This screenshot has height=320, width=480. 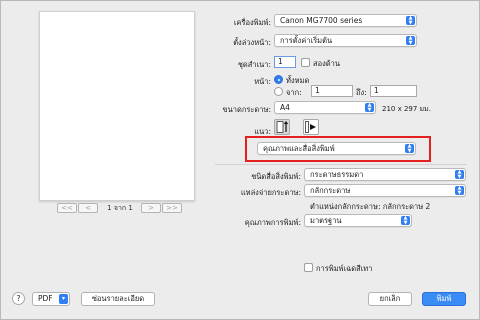 What do you see at coordinates (338, 149) in the screenshot?
I see `highlight-box` at bounding box center [338, 149].